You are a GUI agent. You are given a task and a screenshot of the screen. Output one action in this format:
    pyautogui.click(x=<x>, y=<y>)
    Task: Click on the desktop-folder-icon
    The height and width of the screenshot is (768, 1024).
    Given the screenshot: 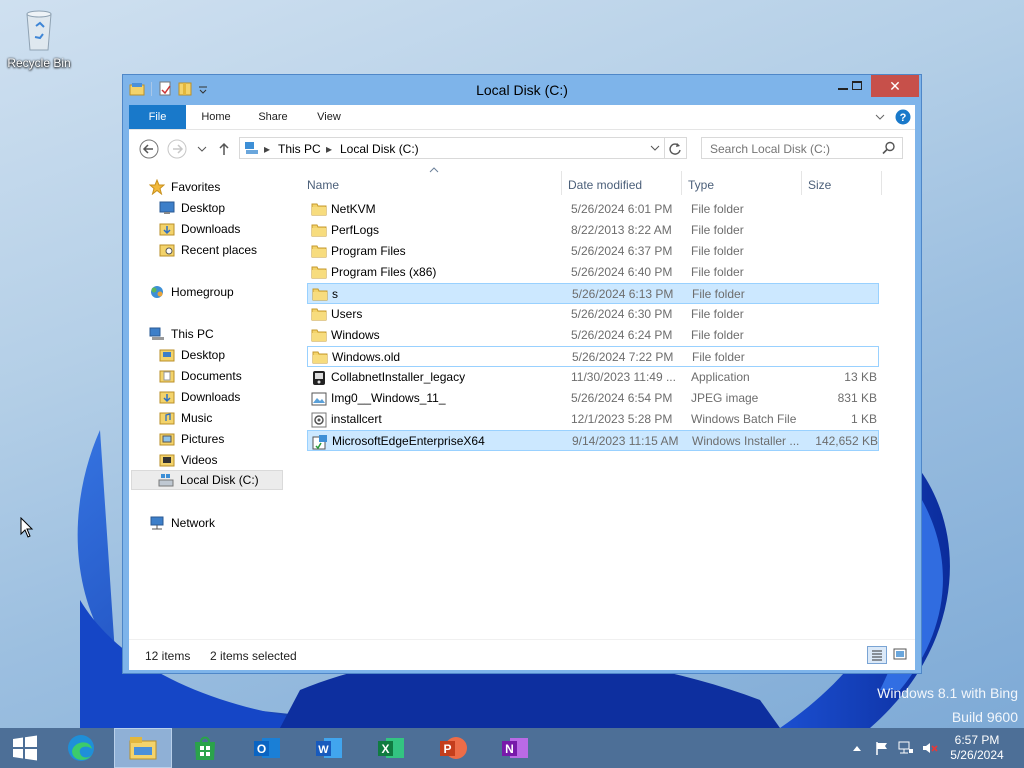 What is the action you would take?
    pyautogui.click(x=167, y=208)
    